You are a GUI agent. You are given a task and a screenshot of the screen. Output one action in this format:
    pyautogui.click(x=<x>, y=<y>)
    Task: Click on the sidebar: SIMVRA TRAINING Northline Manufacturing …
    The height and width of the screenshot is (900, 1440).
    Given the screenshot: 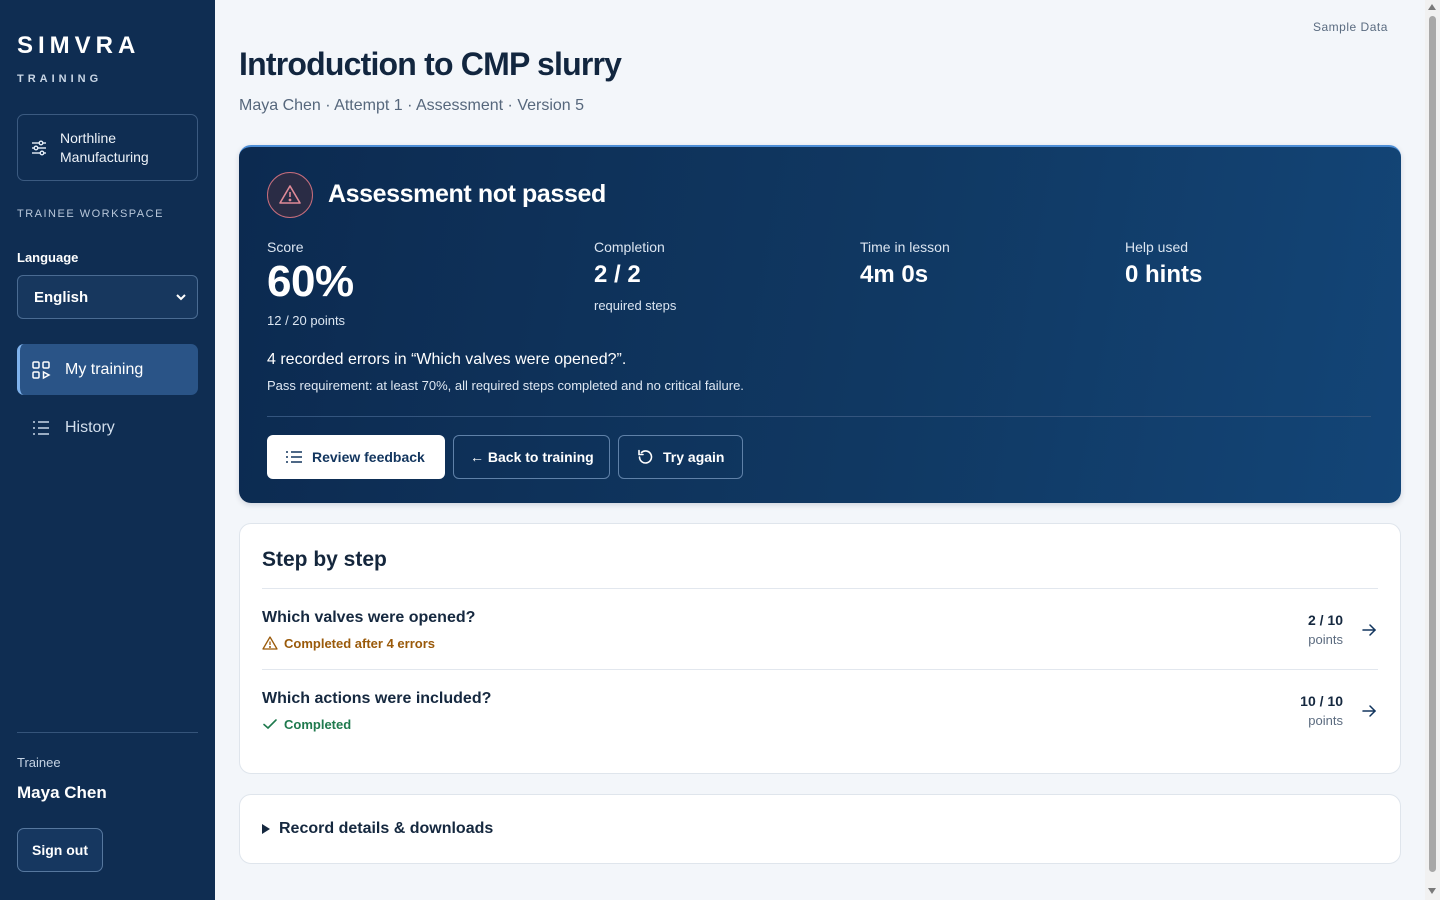 What is the action you would take?
    pyautogui.click(x=107, y=450)
    